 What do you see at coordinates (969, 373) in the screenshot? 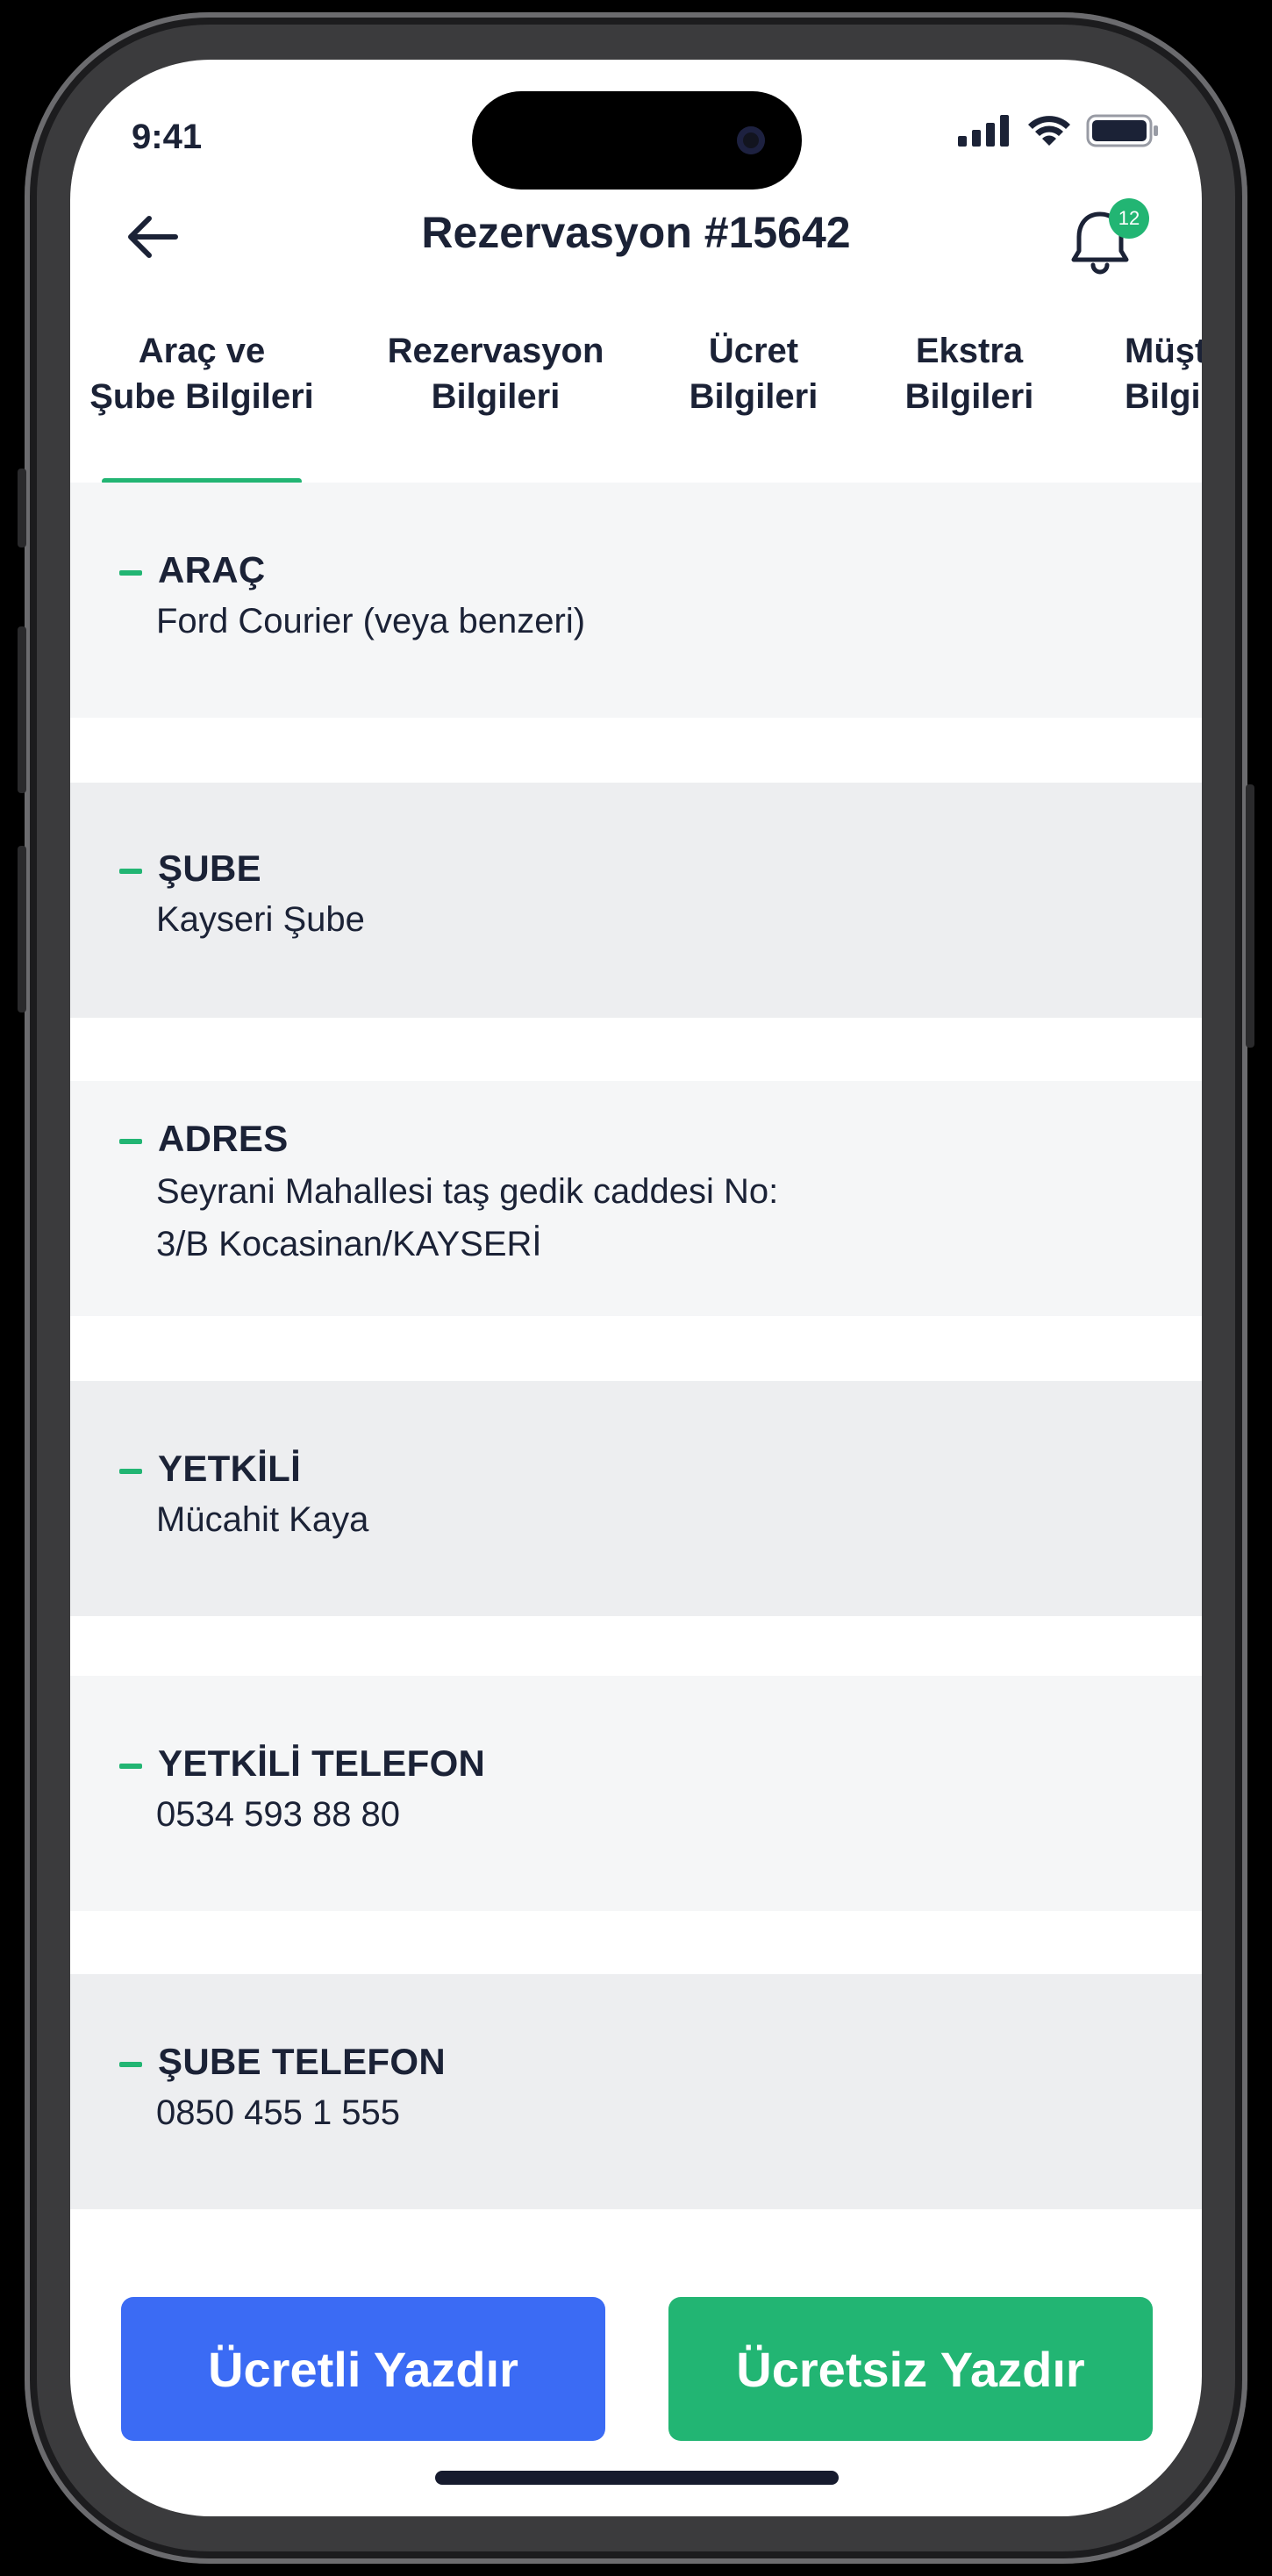
I see `tab-ekstra: Ekstra Bilgileri` at bounding box center [969, 373].